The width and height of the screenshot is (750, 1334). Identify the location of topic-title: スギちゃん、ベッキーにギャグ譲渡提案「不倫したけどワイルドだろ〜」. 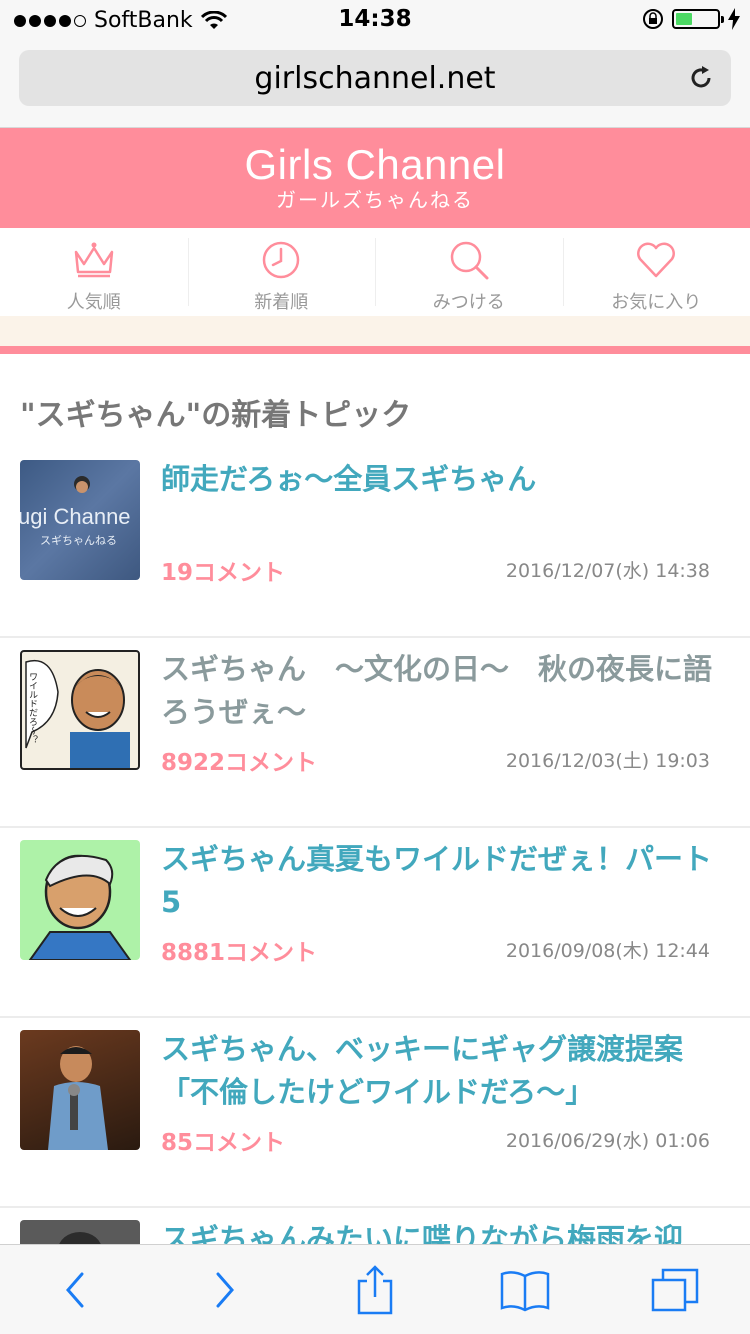
(441, 1071).